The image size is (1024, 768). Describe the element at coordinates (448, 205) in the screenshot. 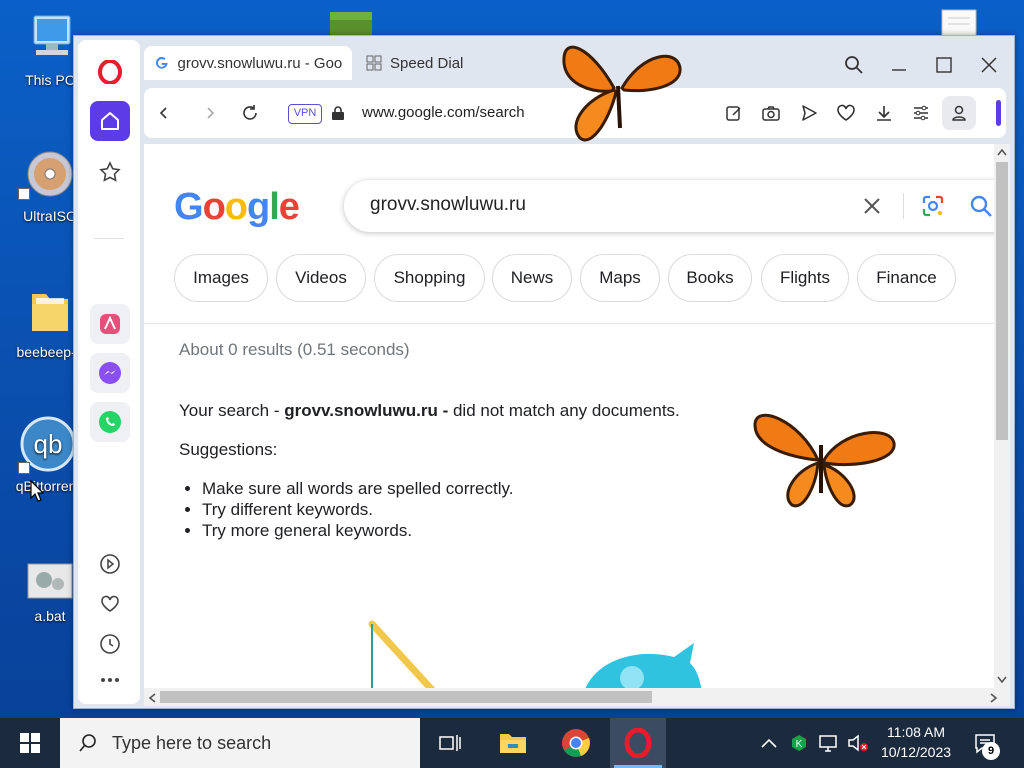

I see `search-query: grovv.snowluwu.ru` at that location.